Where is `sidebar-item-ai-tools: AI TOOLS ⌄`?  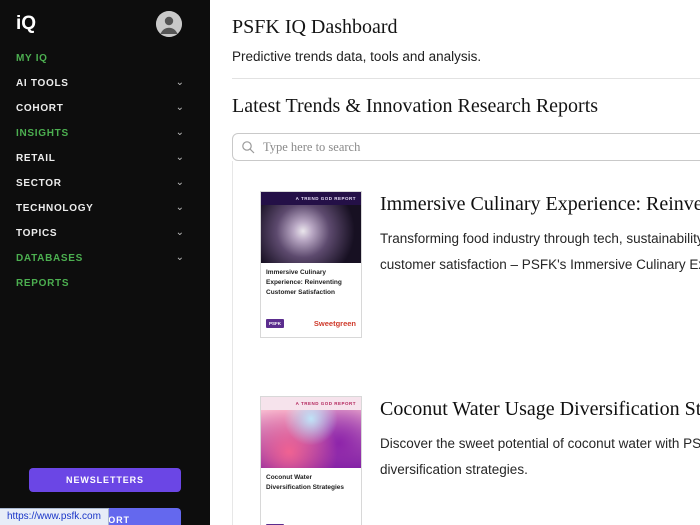 sidebar-item-ai-tools: AI TOOLS ⌄ is located at coordinates (105, 83).